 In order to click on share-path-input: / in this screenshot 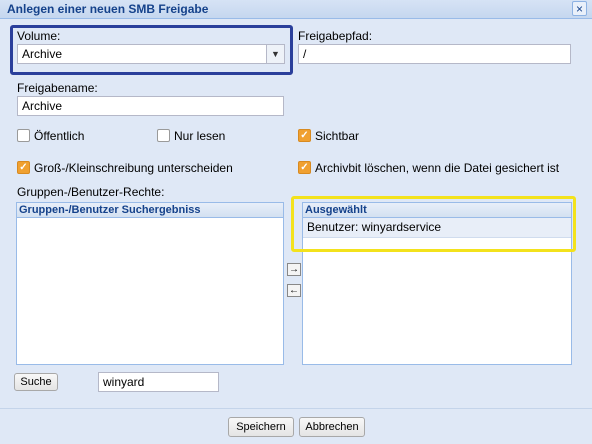, I will do `click(434, 54)`.